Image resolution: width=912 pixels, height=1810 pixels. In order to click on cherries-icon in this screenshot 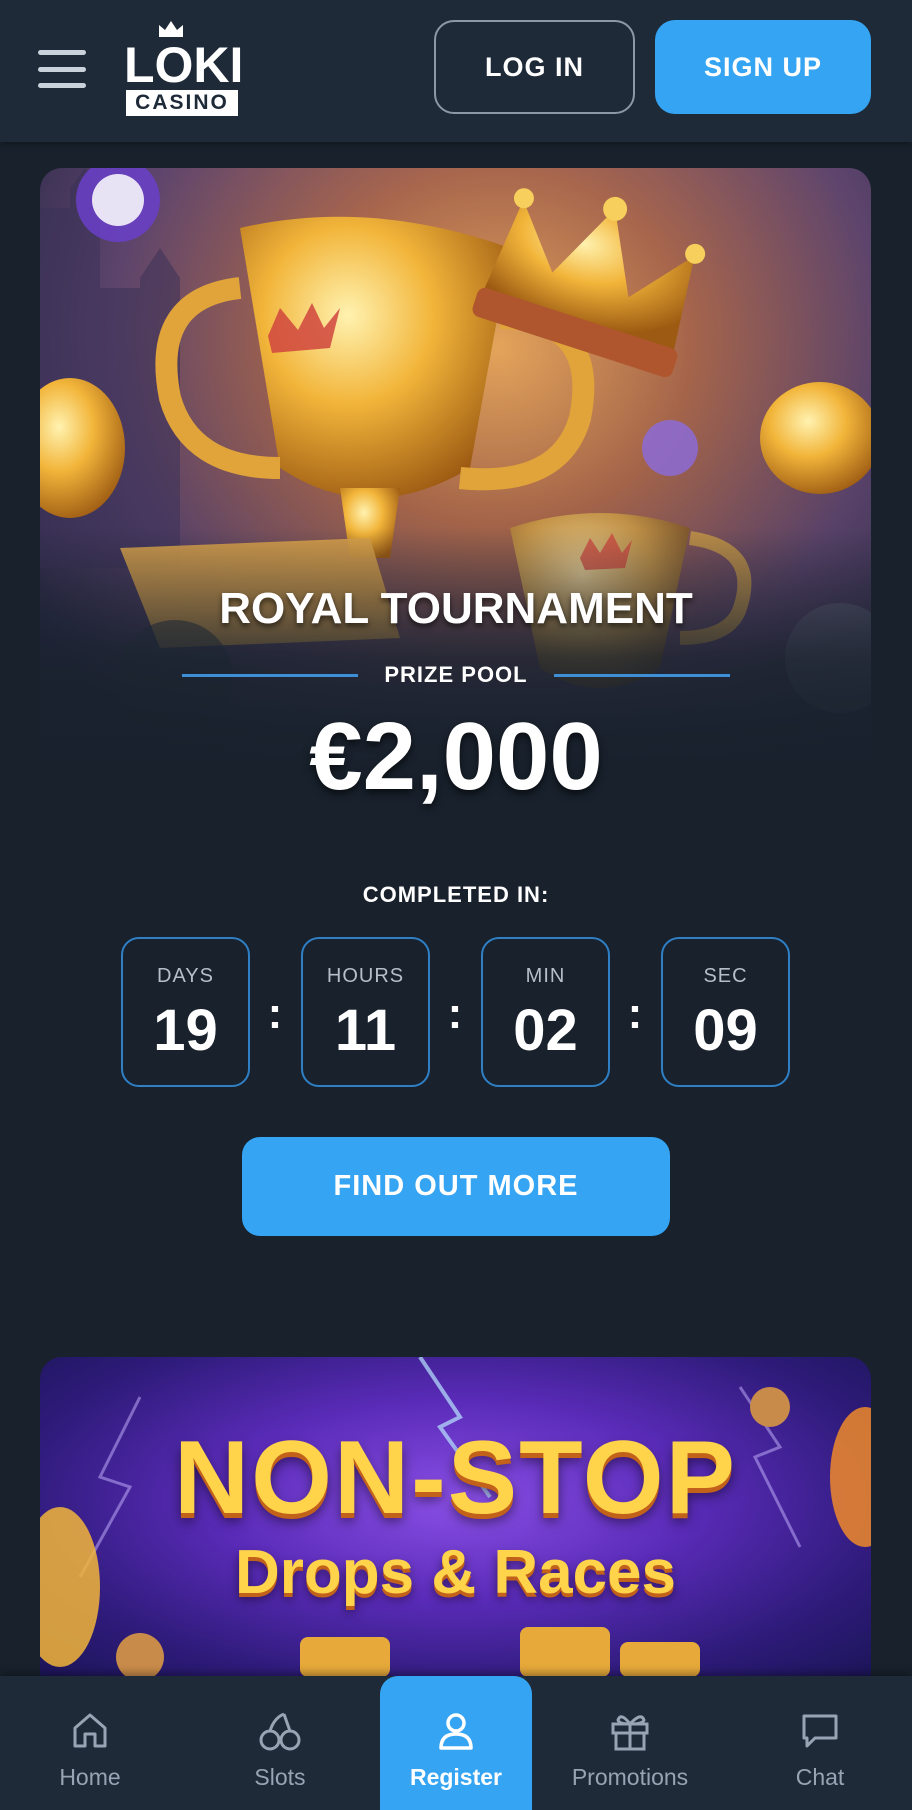, I will do `click(280, 1731)`.